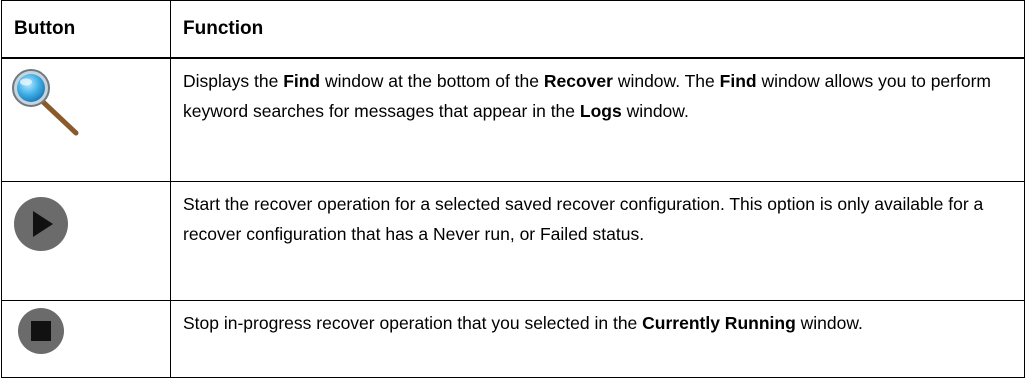 The height and width of the screenshot is (379, 1026). What do you see at coordinates (41, 331) in the screenshot?
I see `stop-icon` at bounding box center [41, 331].